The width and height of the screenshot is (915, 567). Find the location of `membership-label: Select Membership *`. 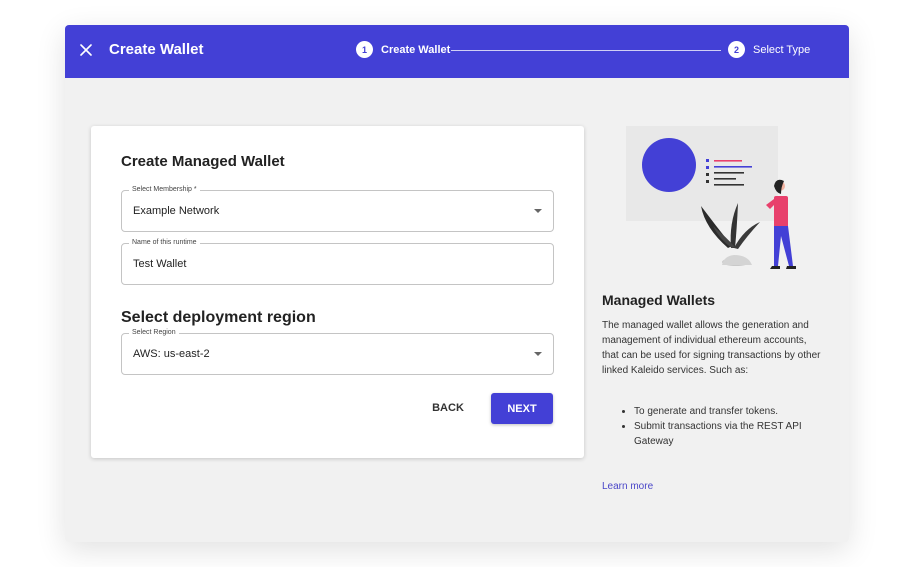

membership-label: Select Membership * is located at coordinates (164, 190).